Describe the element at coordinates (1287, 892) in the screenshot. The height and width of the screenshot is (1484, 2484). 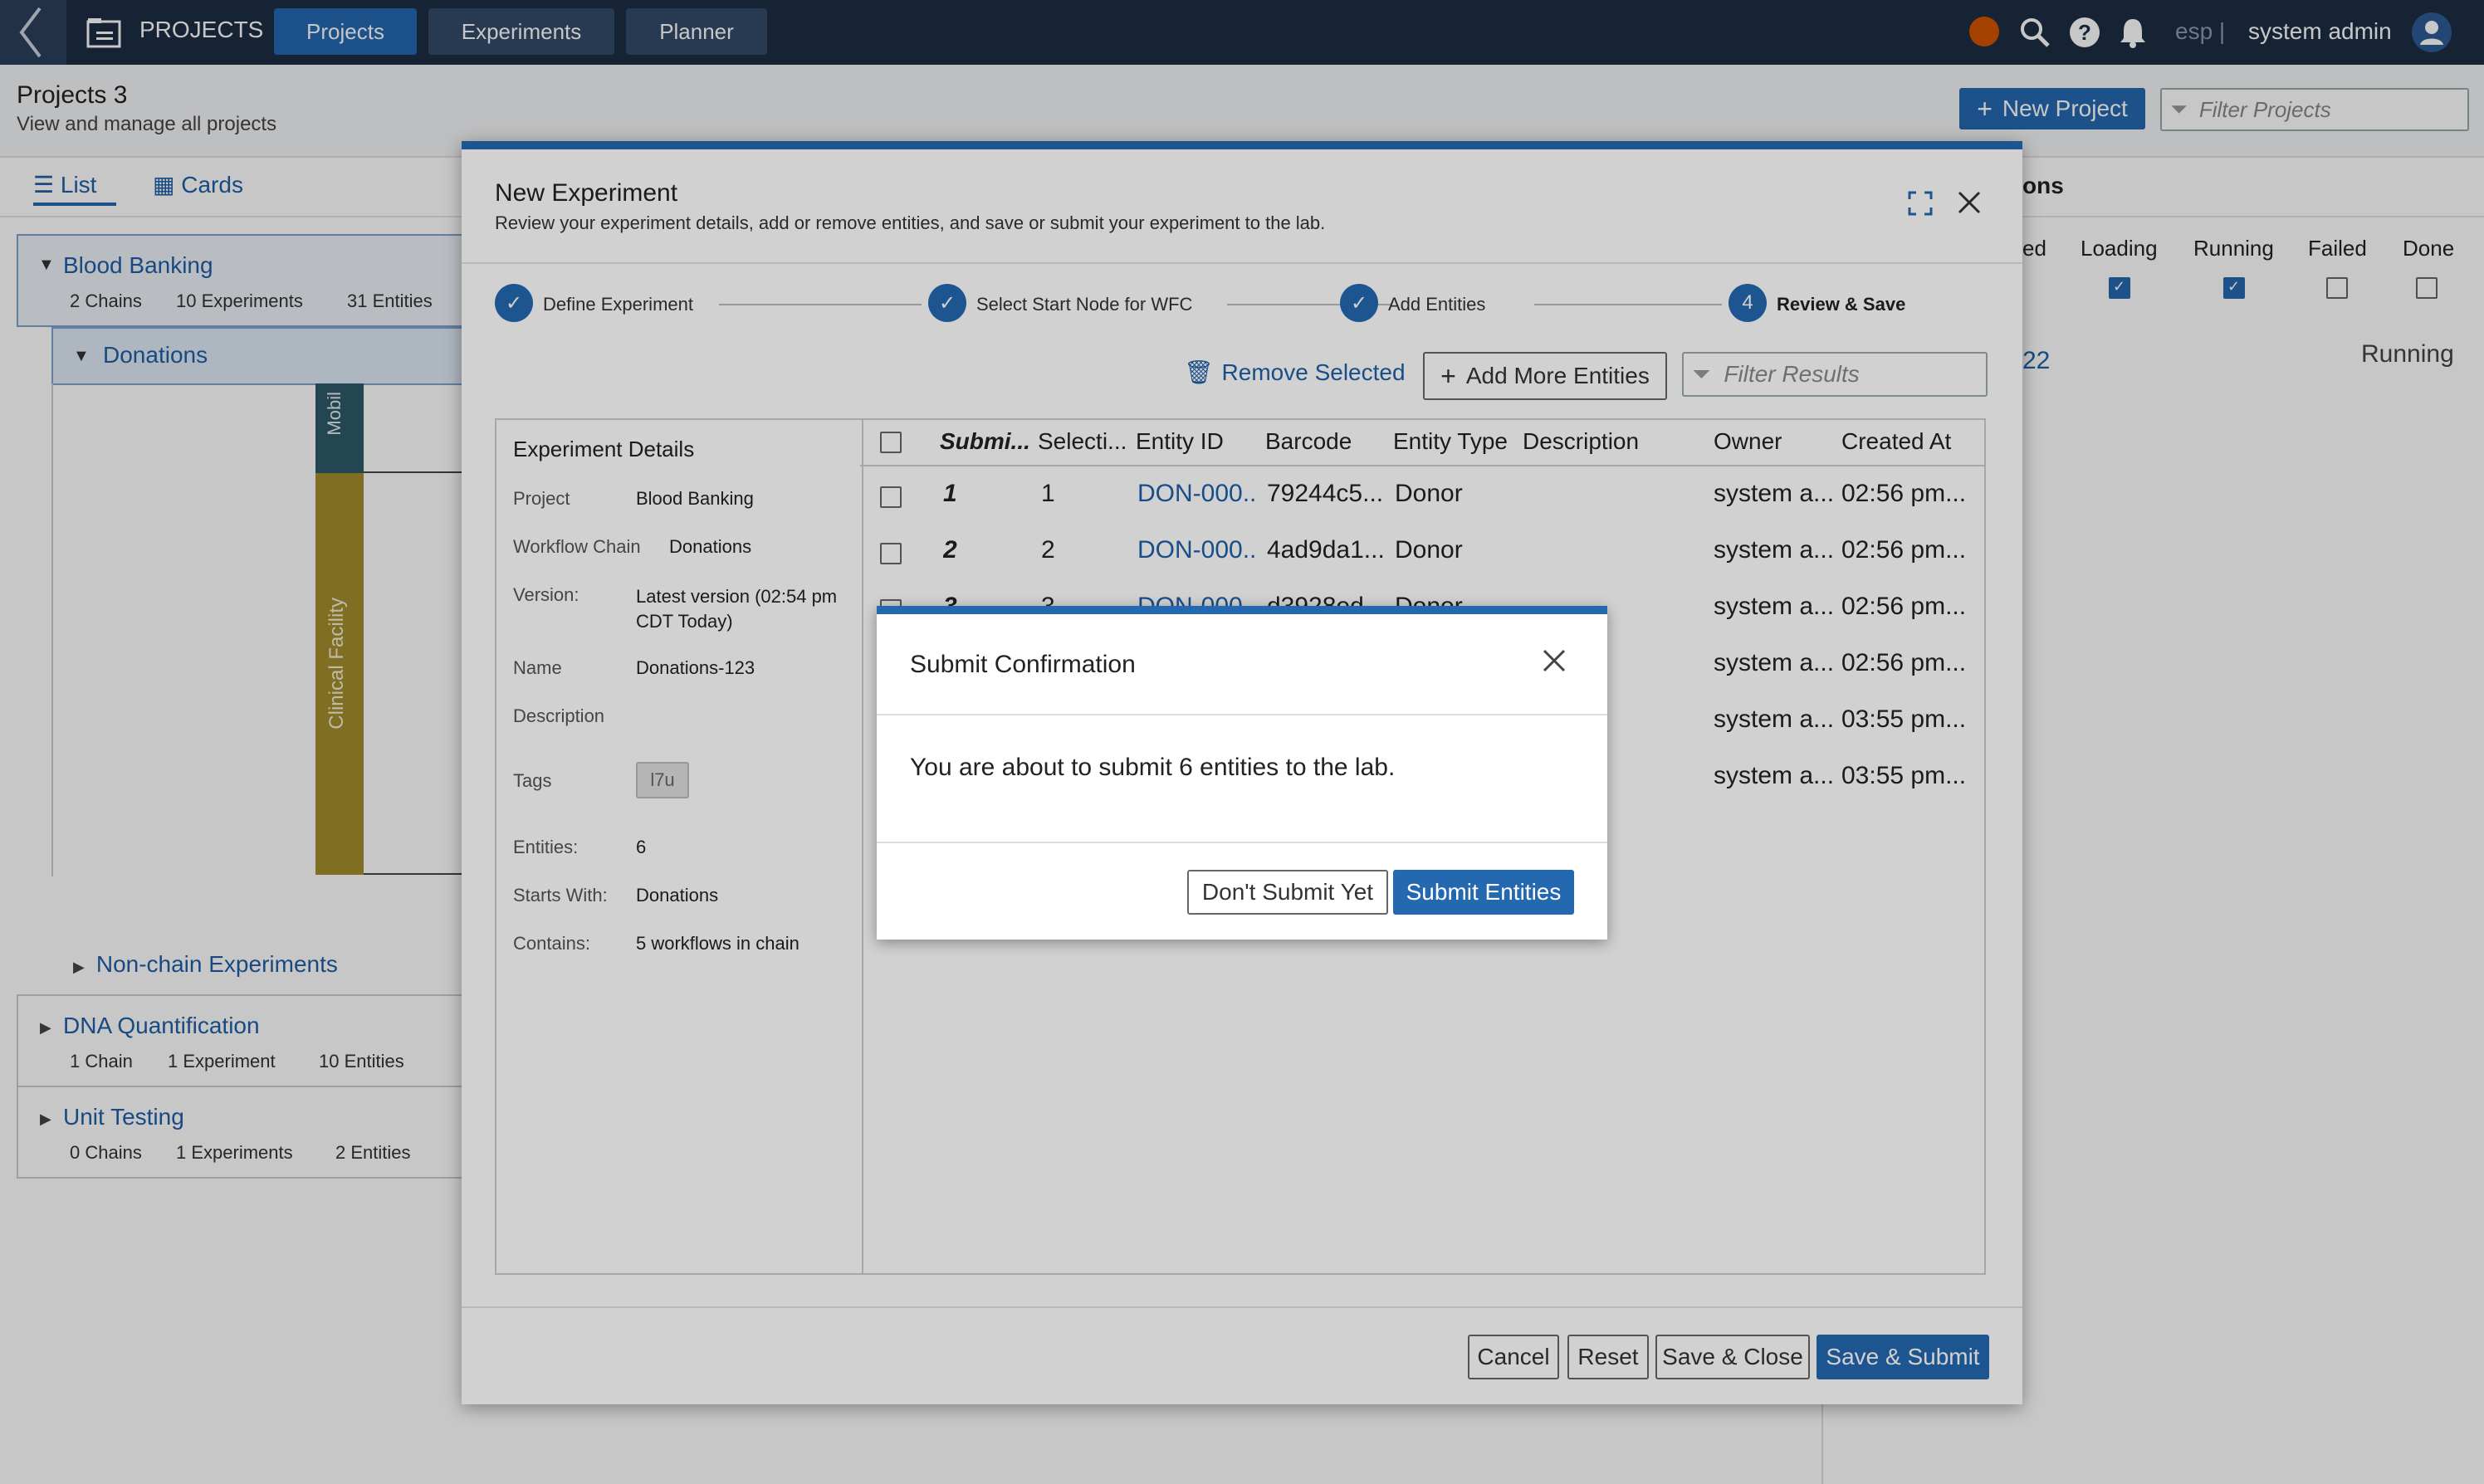
I see `dont-submit-button: Don't Submit Yet` at that location.